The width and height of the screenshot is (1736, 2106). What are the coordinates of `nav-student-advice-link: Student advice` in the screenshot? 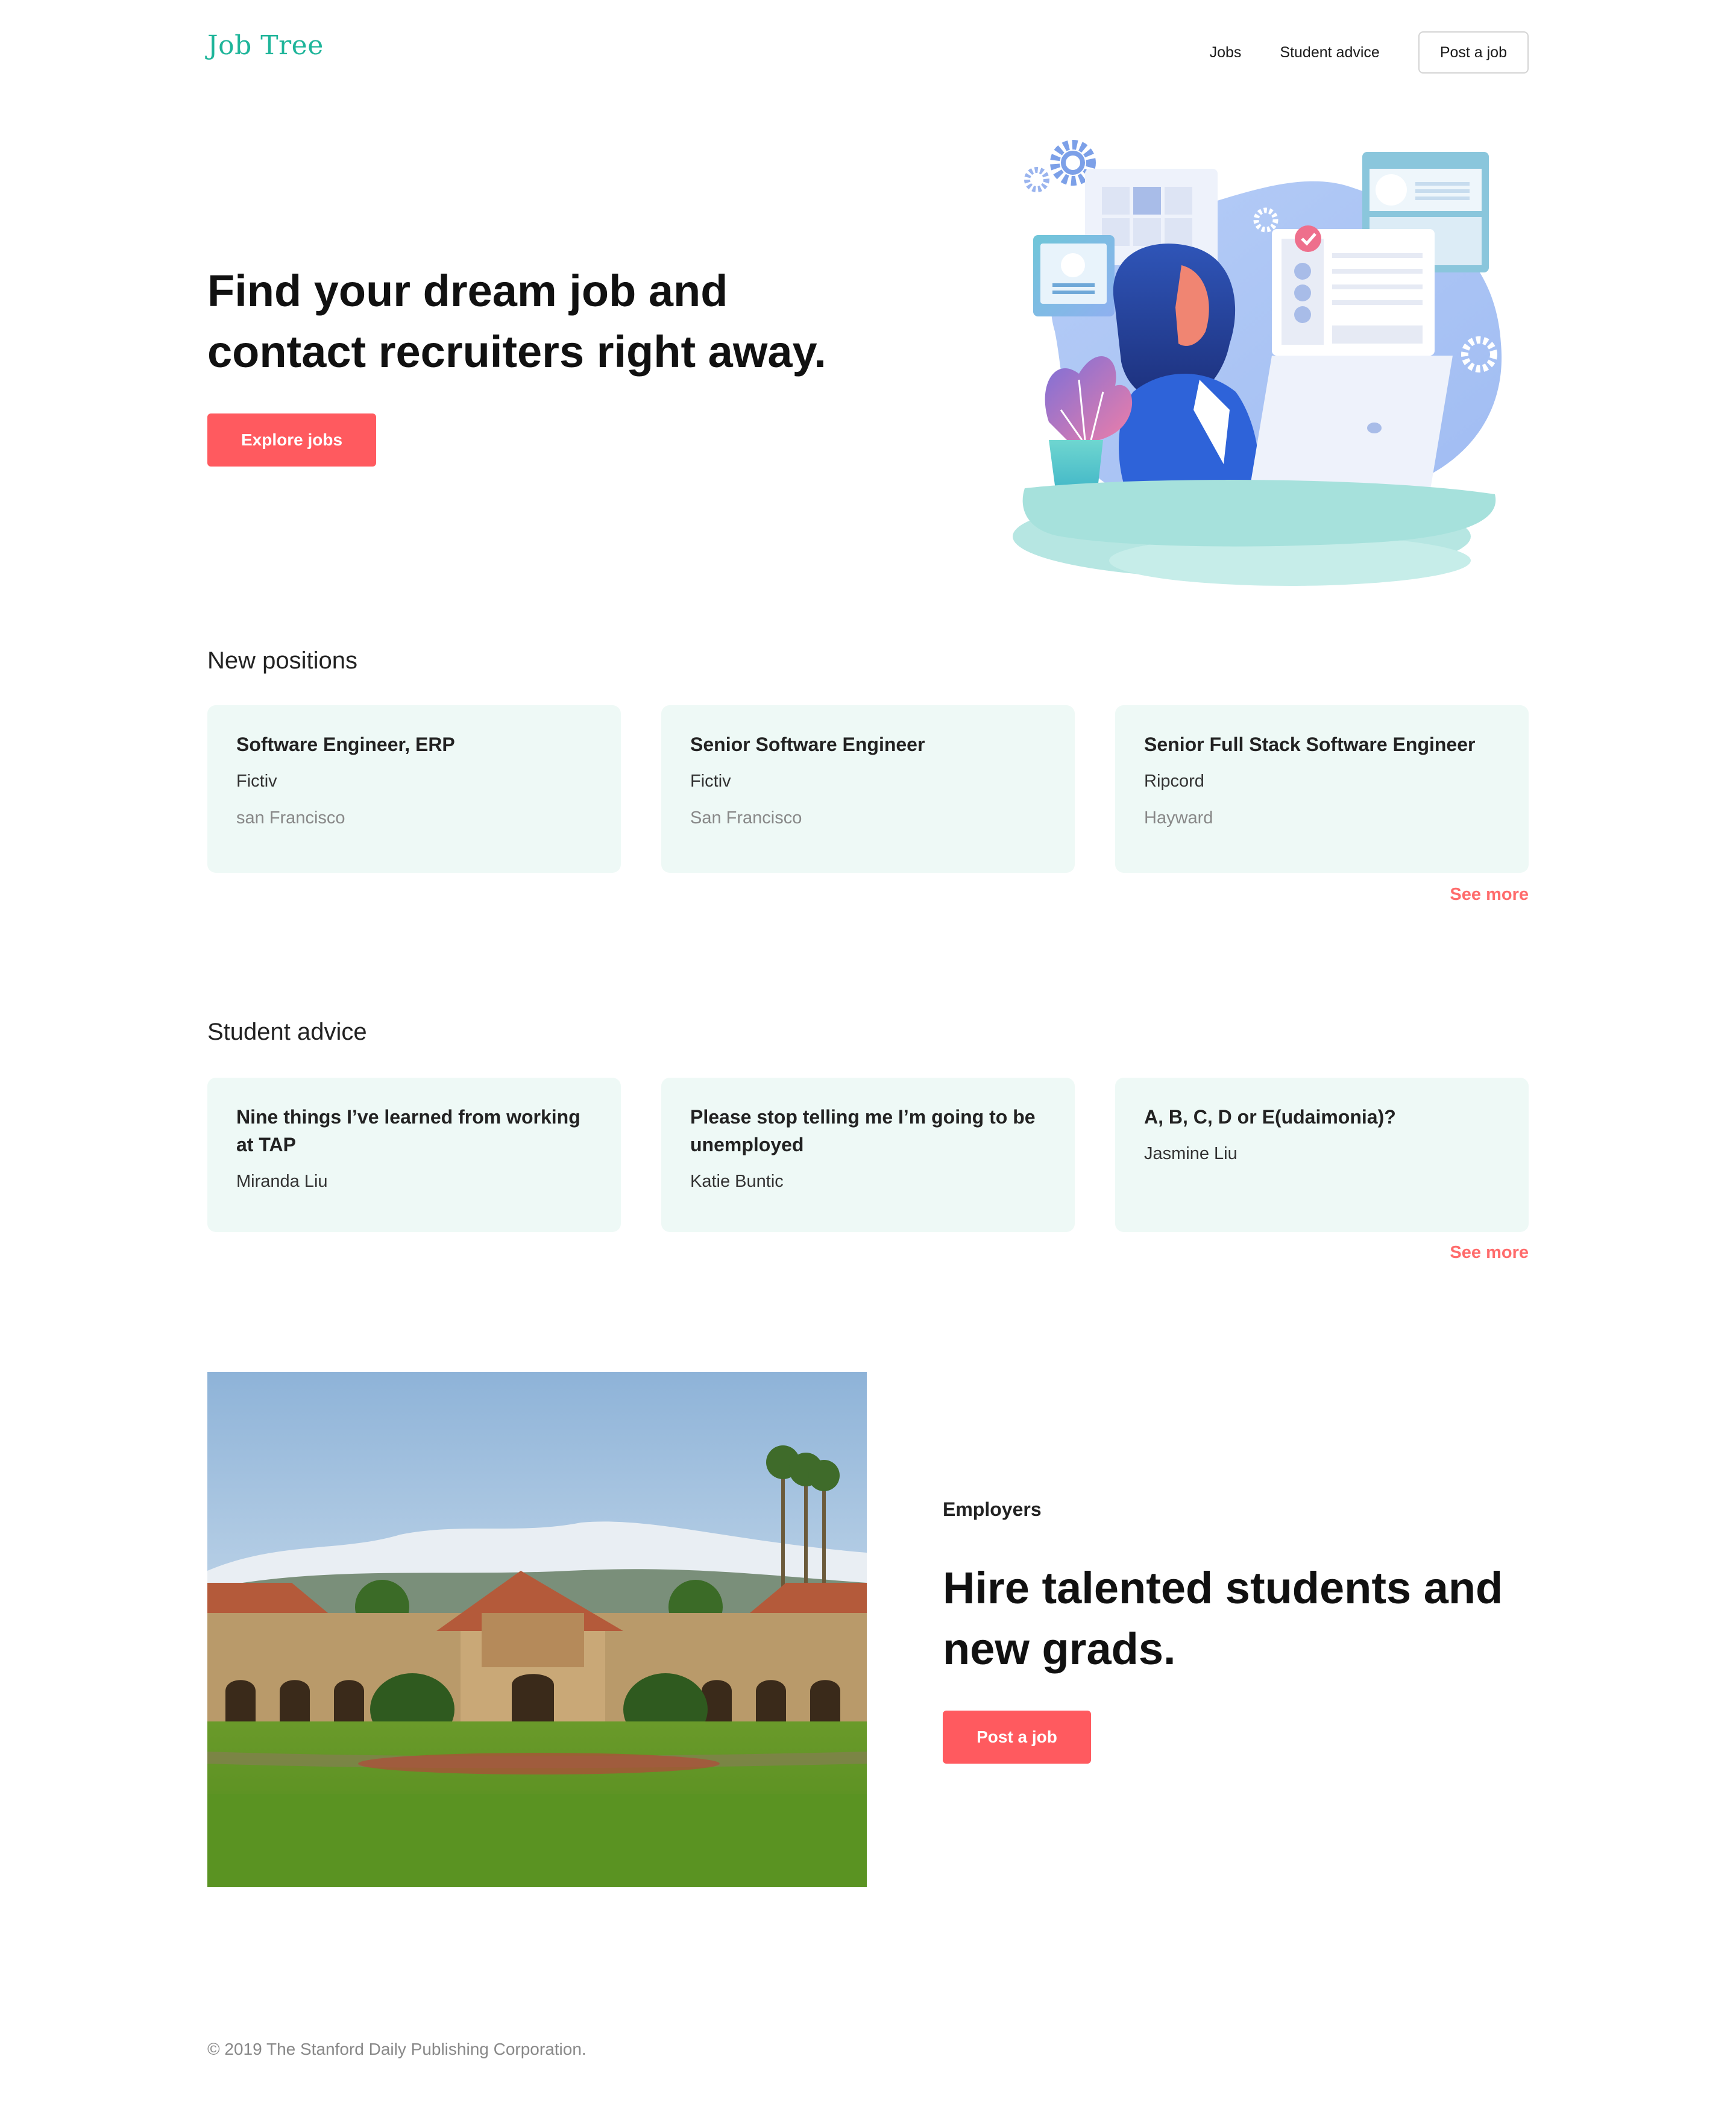 It's located at (1329, 52).